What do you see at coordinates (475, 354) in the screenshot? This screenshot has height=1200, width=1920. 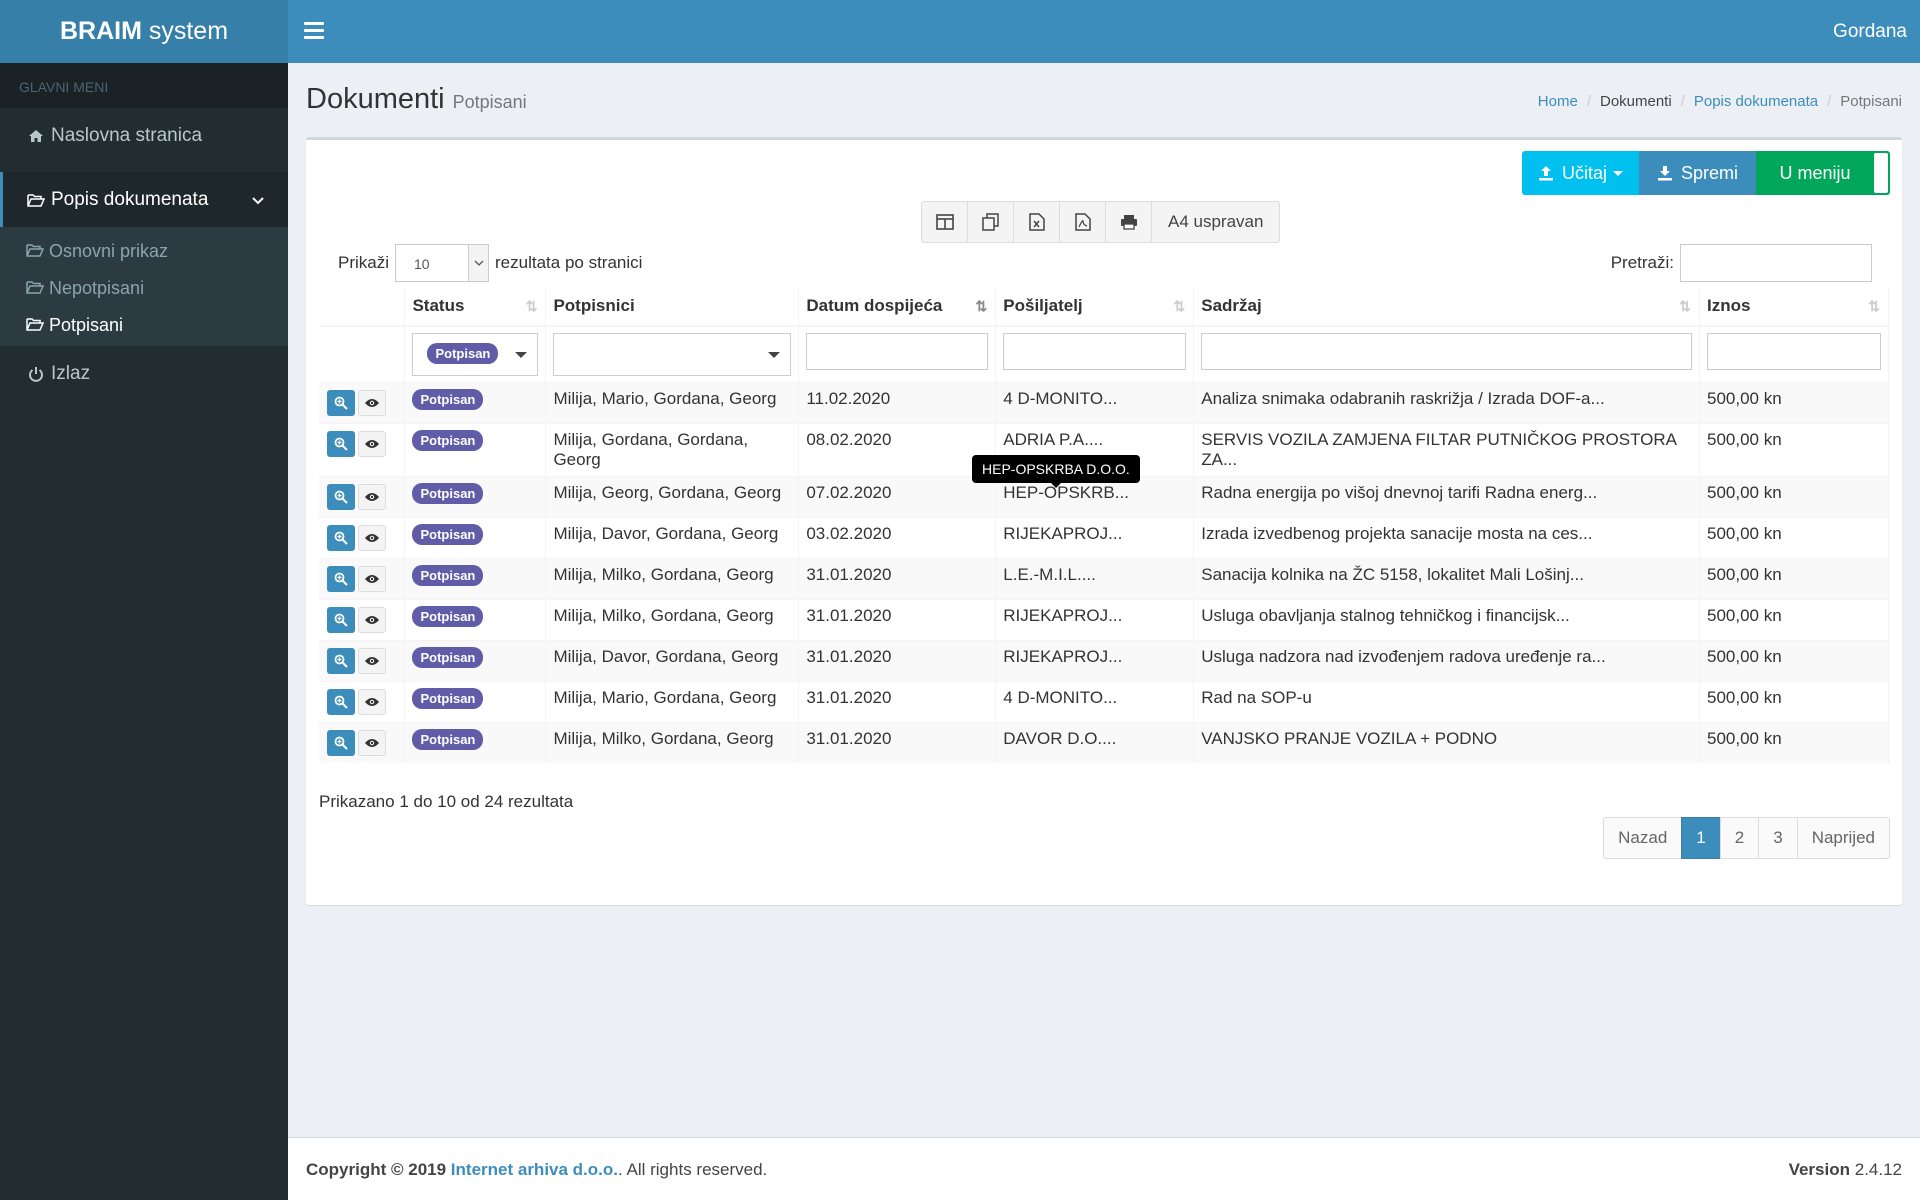 I see `status-filter-select: Potpisan` at bounding box center [475, 354].